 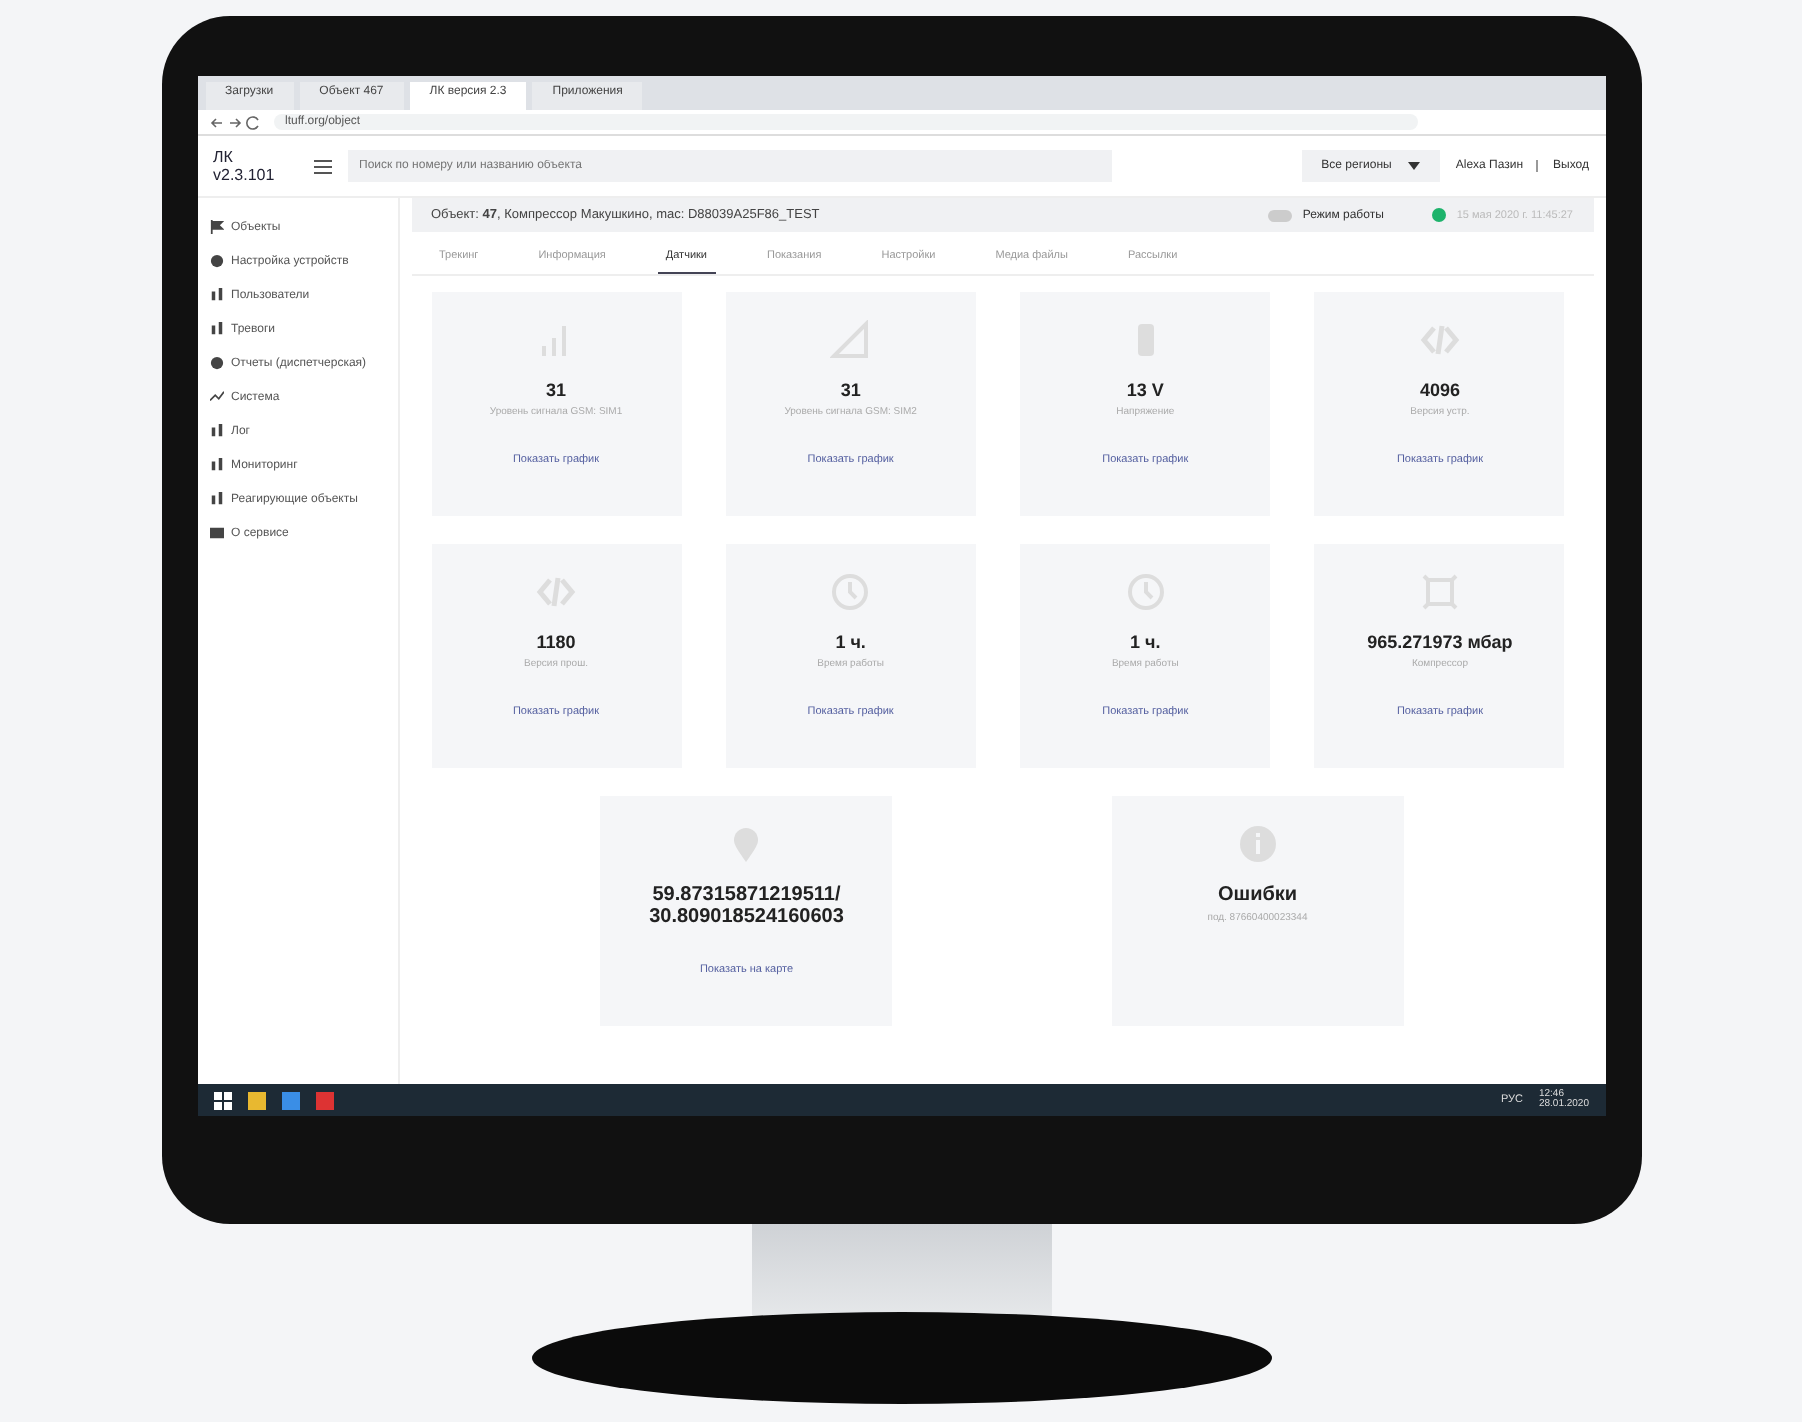 I want to click on info-icon, so click(x=1257, y=844).